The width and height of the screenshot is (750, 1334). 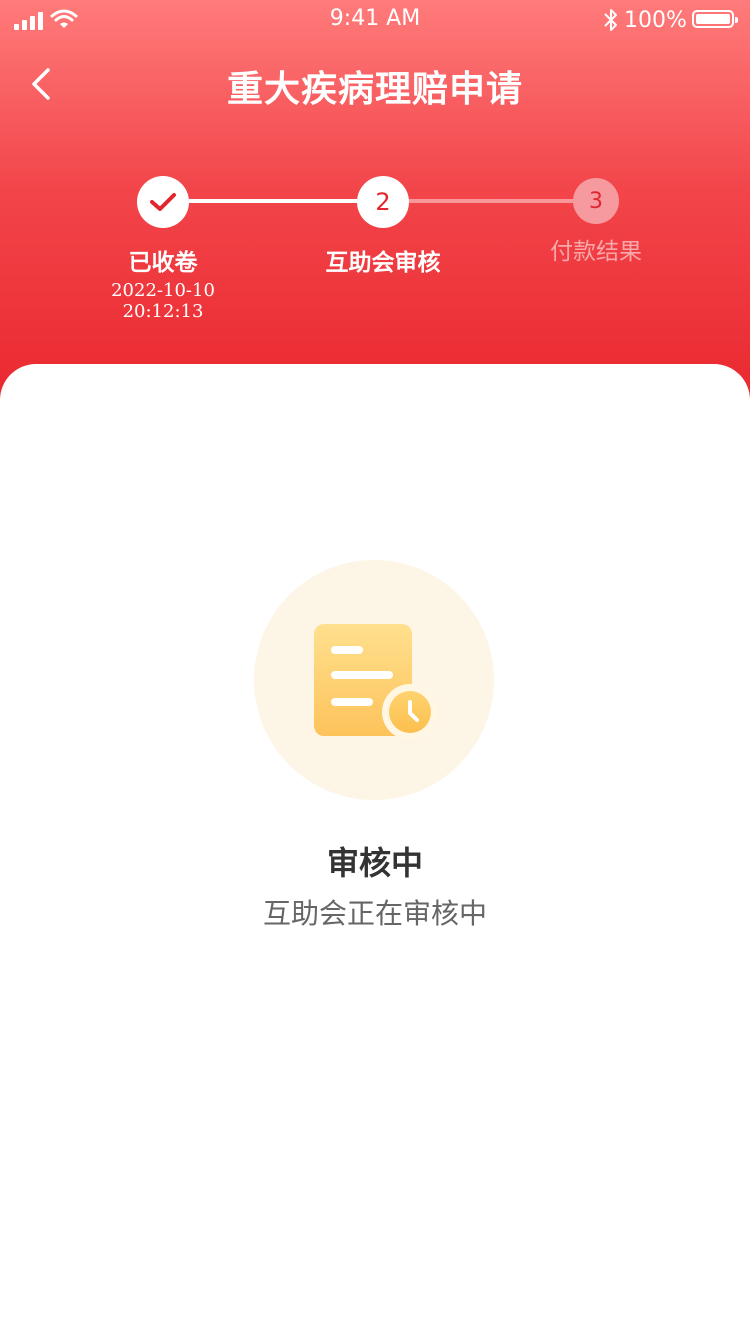 What do you see at coordinates (715, 19) in the screenshot?
I see `battery-icon` at bounding box center [715, 19].